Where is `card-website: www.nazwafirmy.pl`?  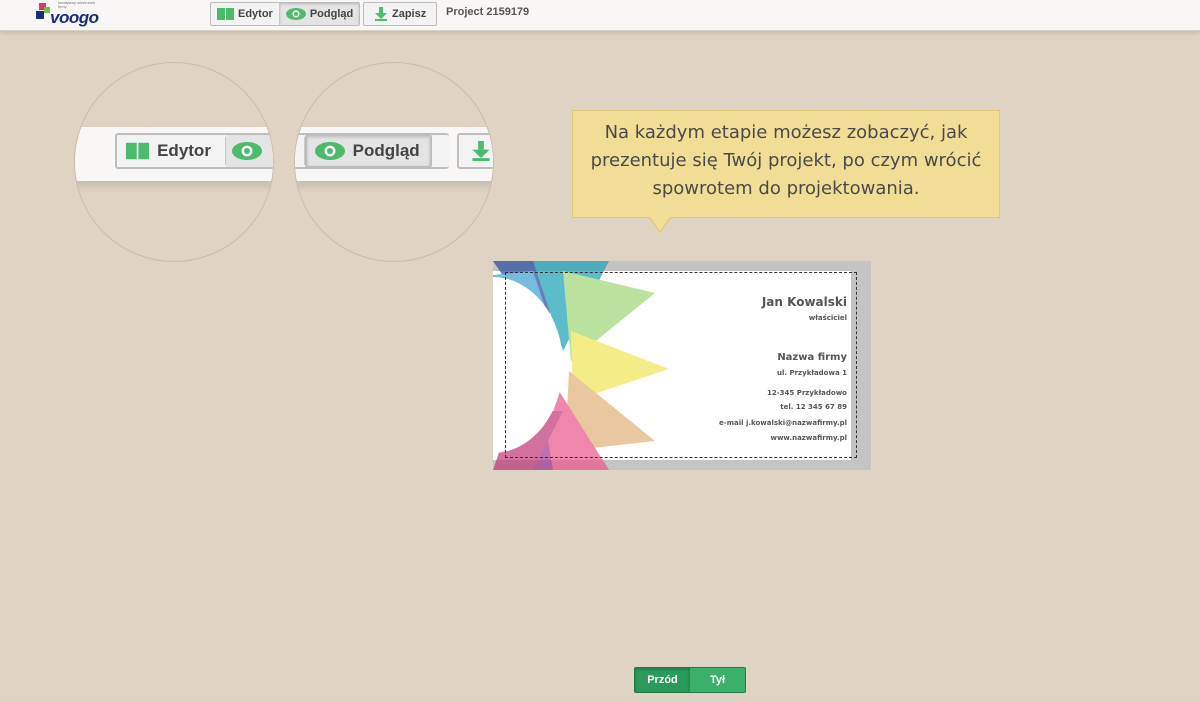
card-website: www.nazwafirmy.pl is located at coordinates (808, 438).